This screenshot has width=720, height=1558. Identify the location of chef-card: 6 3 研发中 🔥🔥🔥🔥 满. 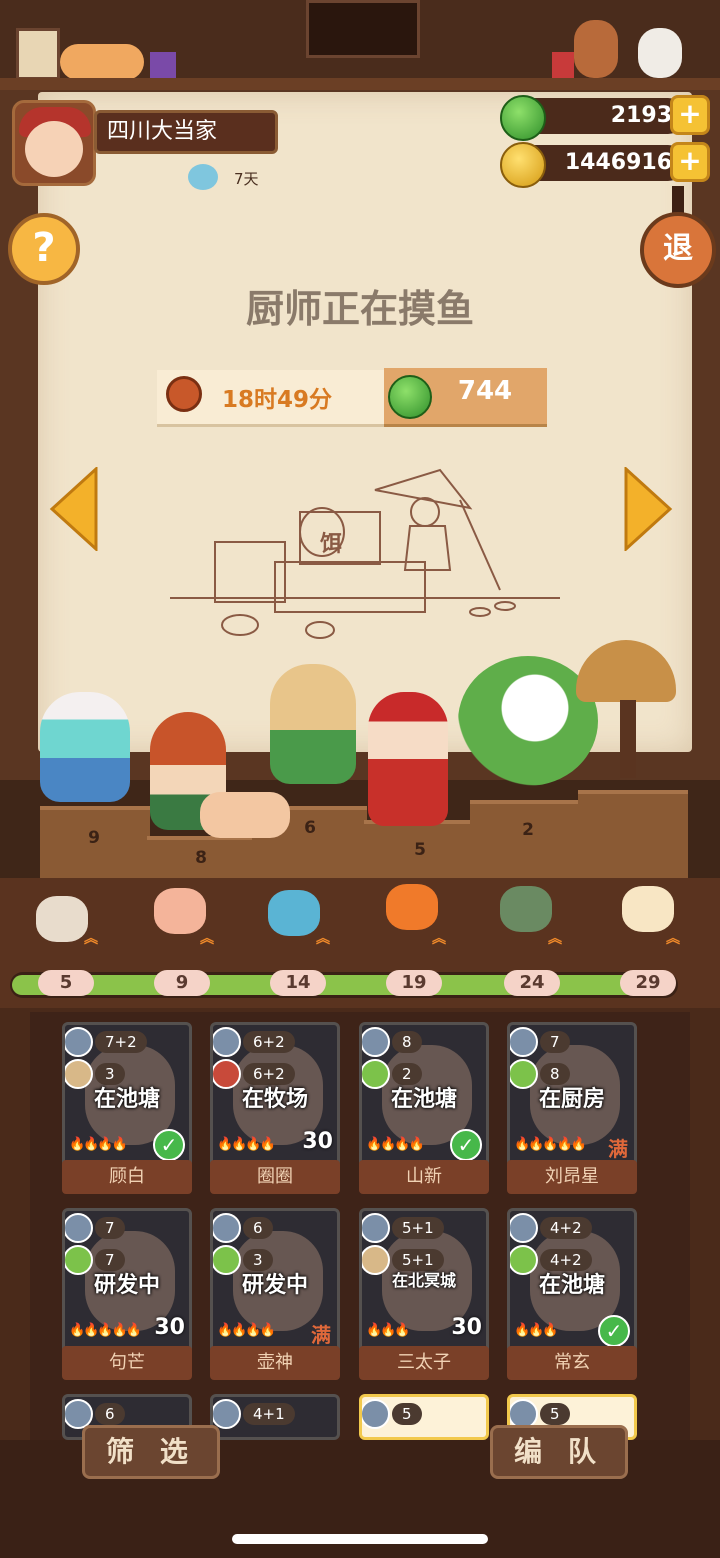
(275, 1281).